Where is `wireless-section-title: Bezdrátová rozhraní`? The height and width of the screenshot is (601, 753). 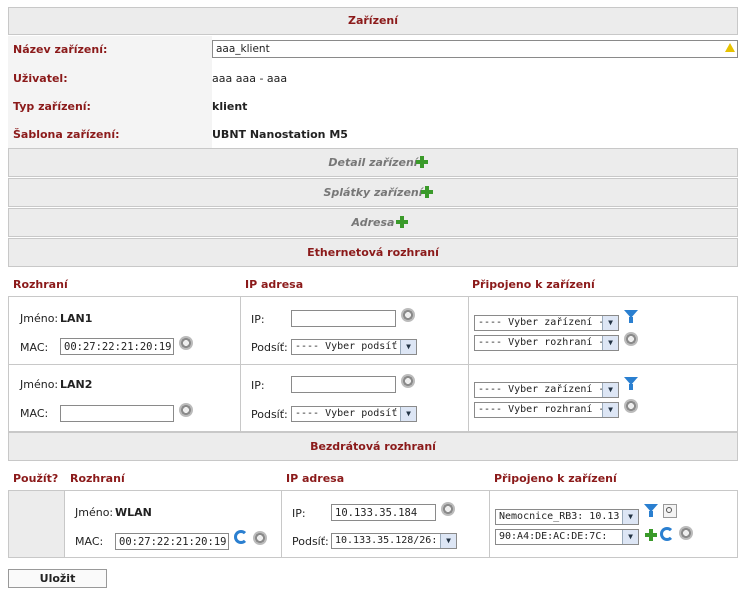 wireless-section-title: Bezdrátová rozhraní is located at coordinates (373, 446).